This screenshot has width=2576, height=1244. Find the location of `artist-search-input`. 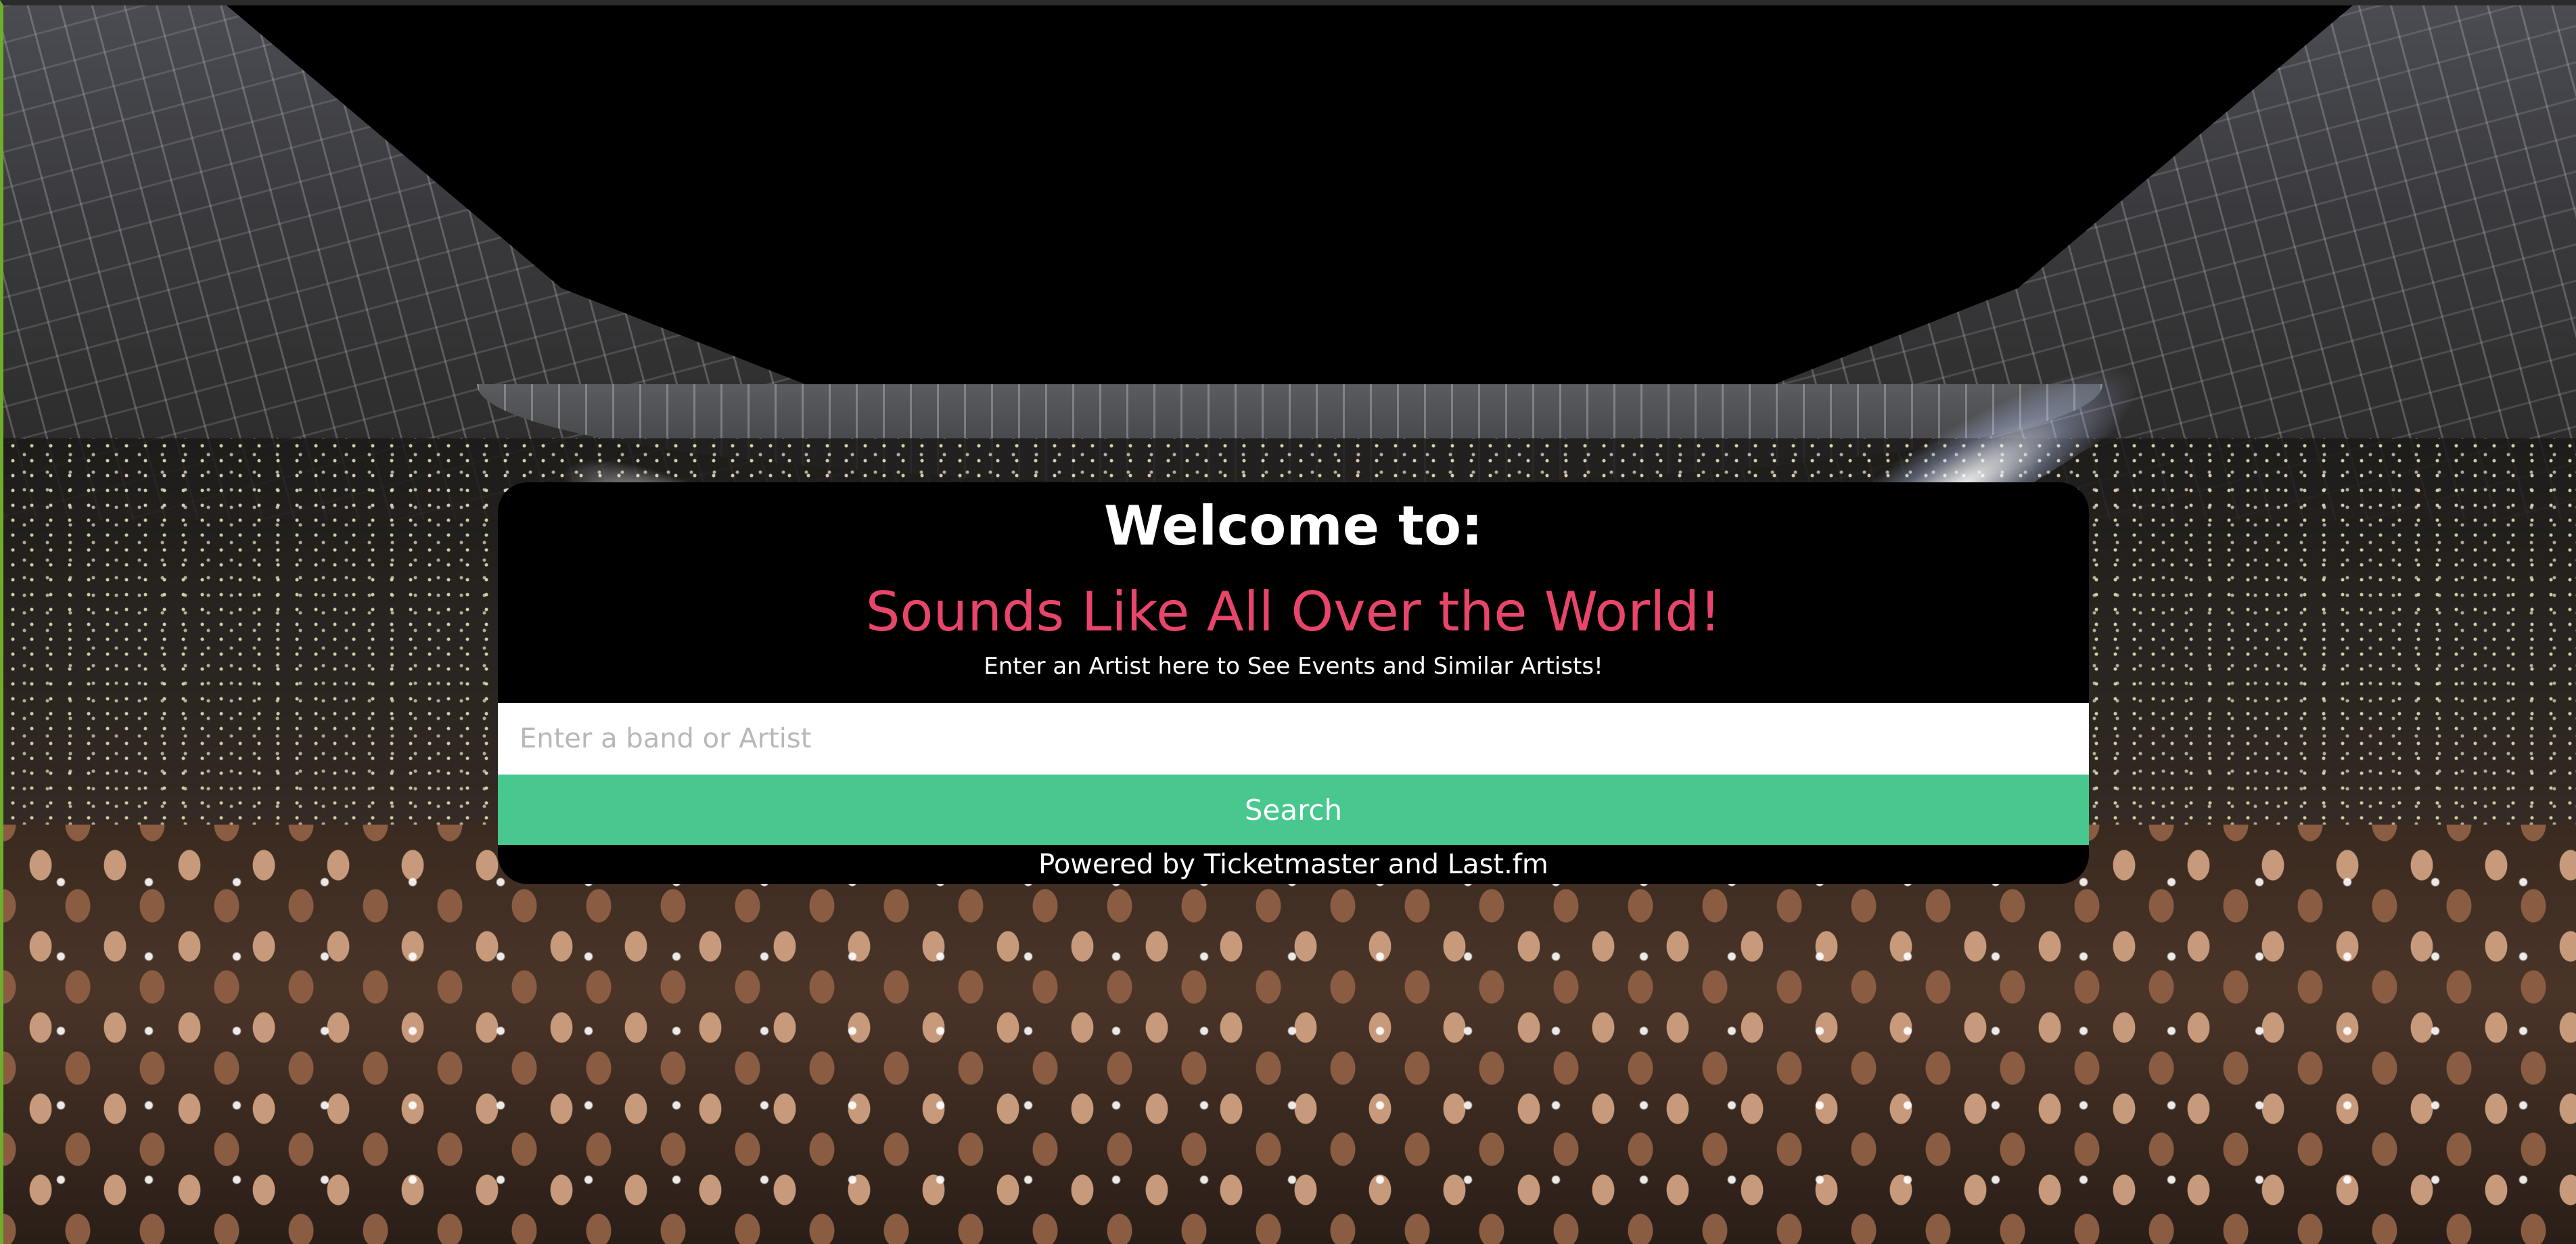

artist-search-input is located at coordinates (1293, 739).